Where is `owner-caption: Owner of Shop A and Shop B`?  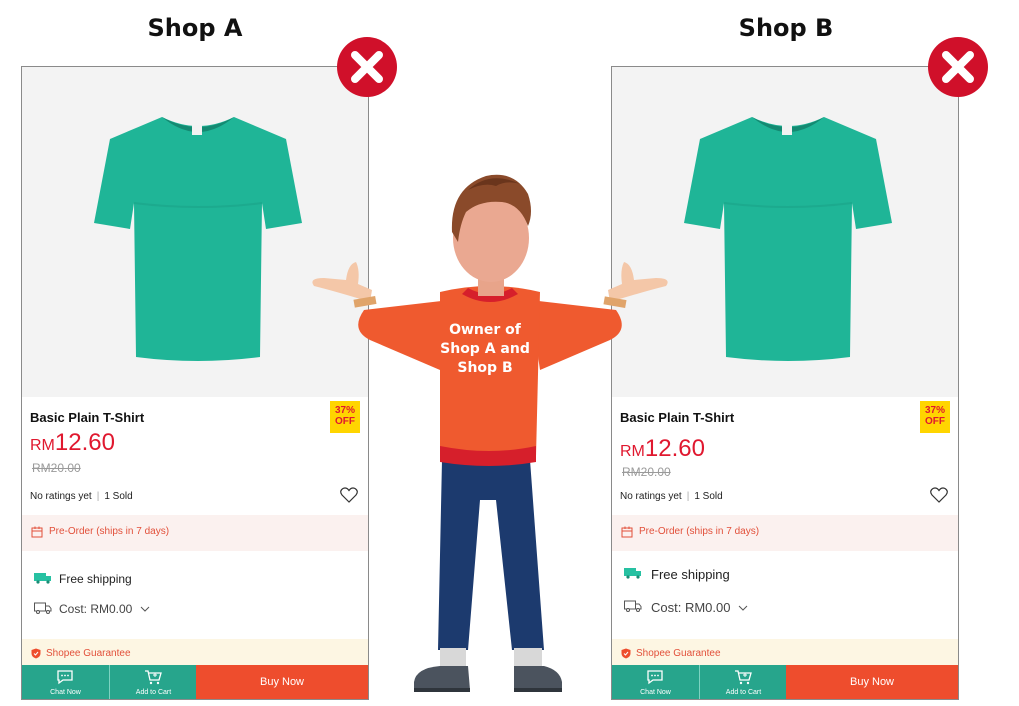
owner-caption: Owner of Shop A and Shop B is located at coordinates (485, 349).